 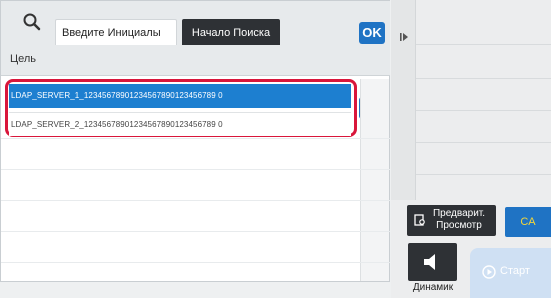 I want to click on start-label: Старт, so click(x=515, y=271).